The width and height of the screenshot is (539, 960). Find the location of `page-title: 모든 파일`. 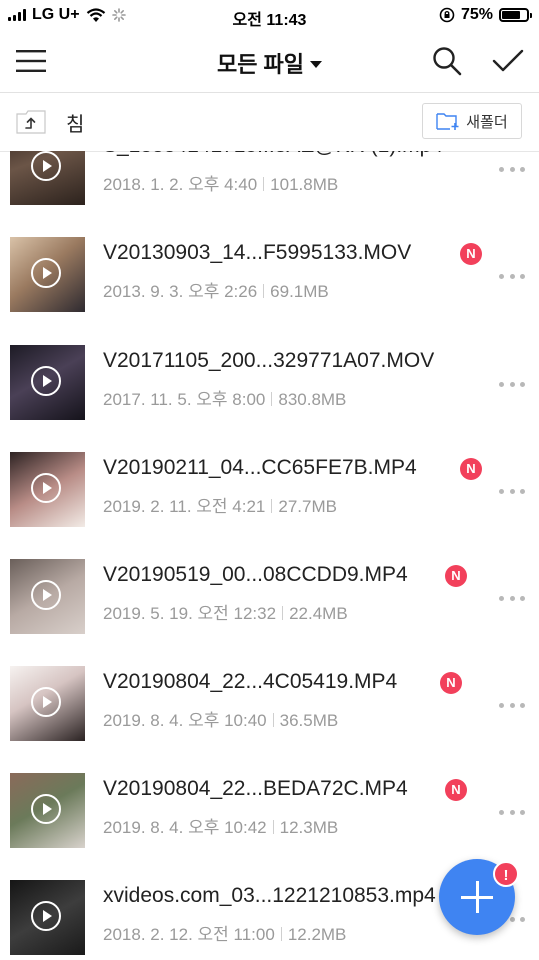

page-title: 모든 파일 is located at coordinates (260, 64).